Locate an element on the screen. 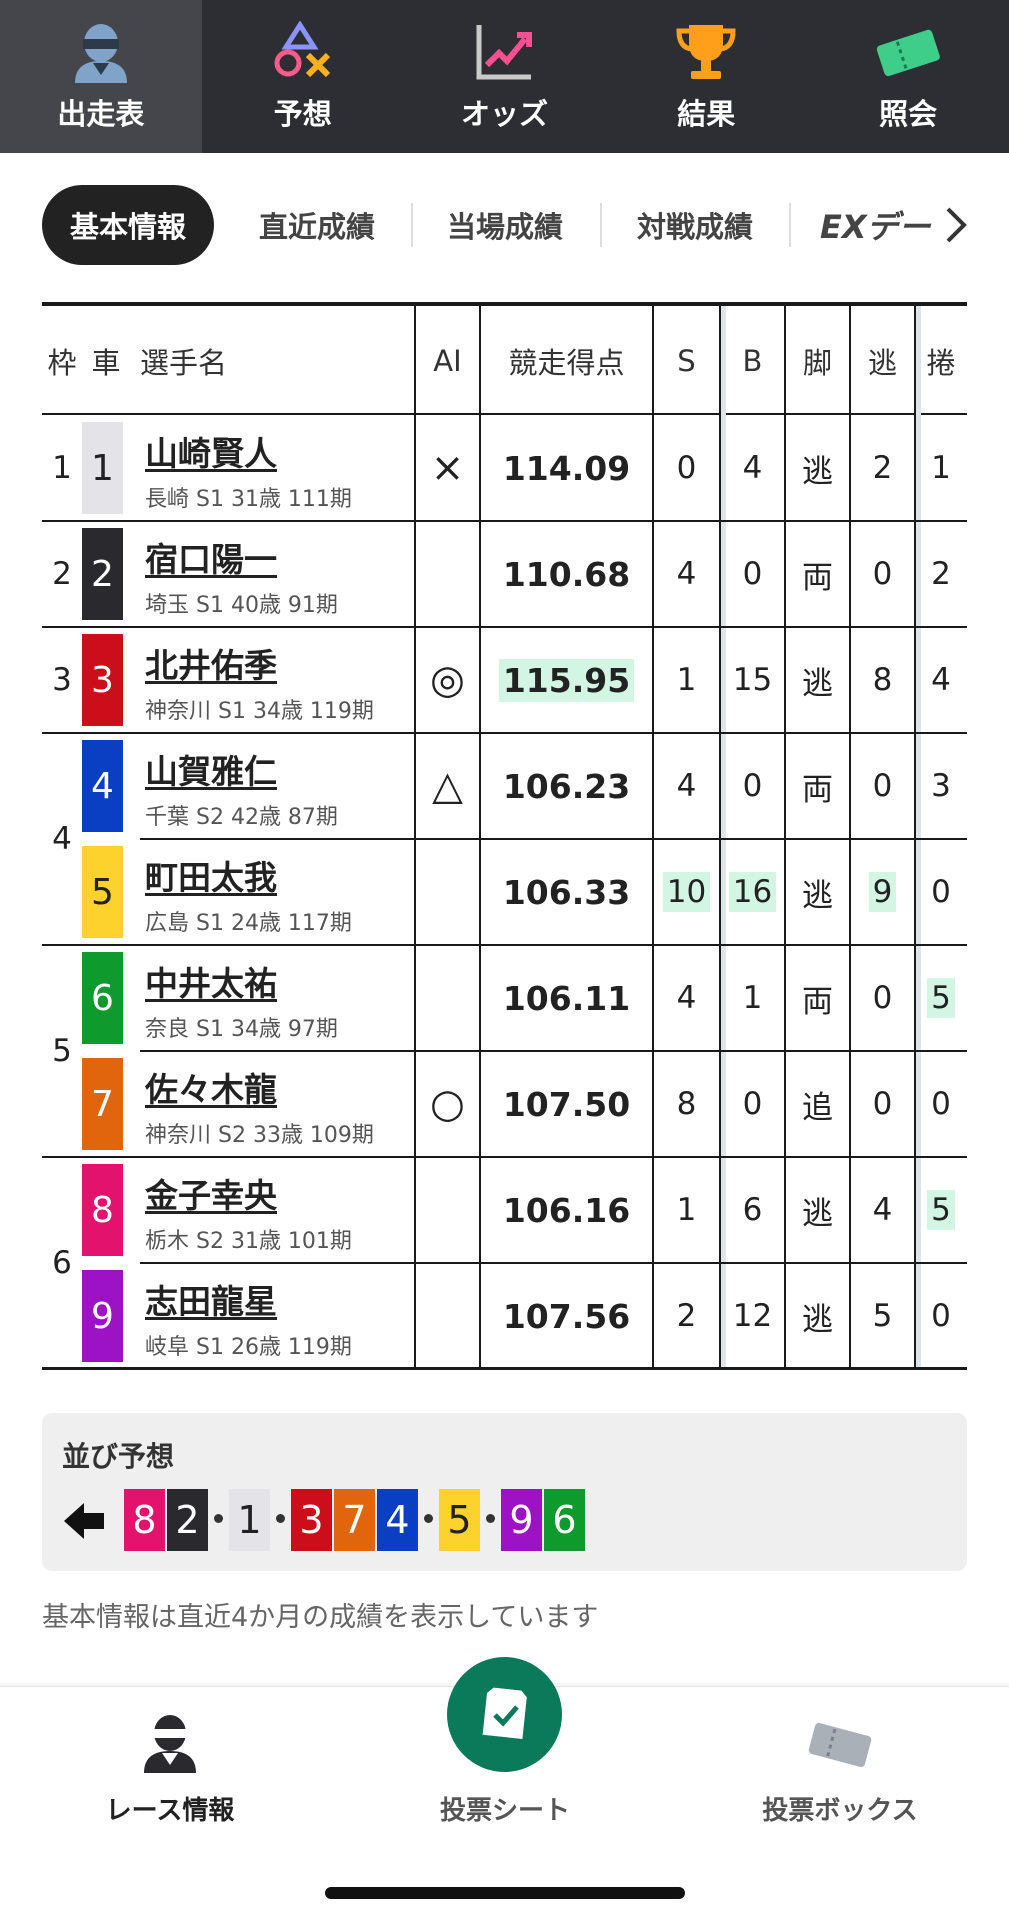 The height and width of the screenshot is (1921, 1009). header-s-text: S is located at coordinates (686, 360).